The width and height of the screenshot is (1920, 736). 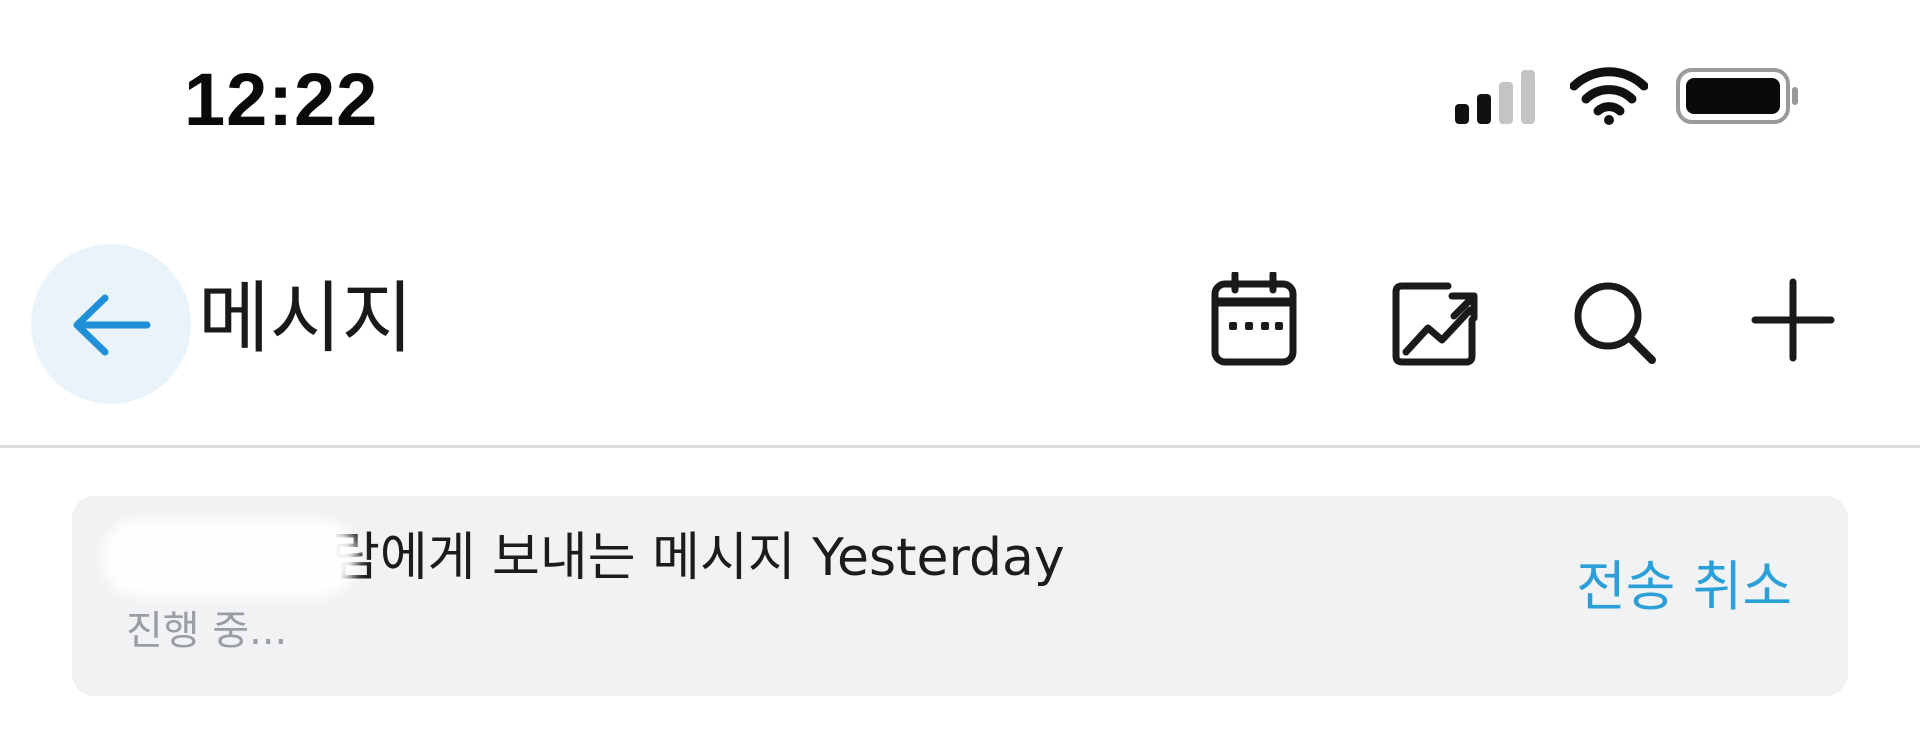 What do you see at coordinates (1609, 96) in the screenshot?
I see `wifi-icon` at bounding box center [1609, 96].